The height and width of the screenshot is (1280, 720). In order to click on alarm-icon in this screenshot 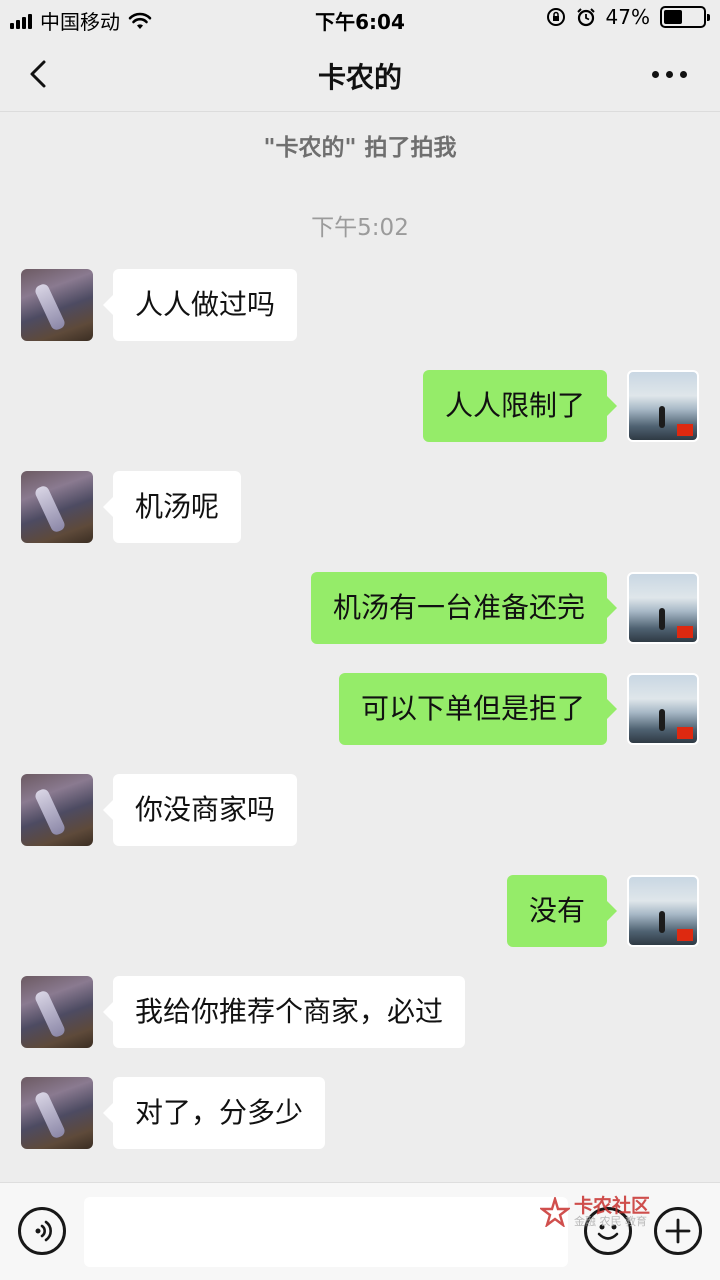, I will do `click(585, 17)`.